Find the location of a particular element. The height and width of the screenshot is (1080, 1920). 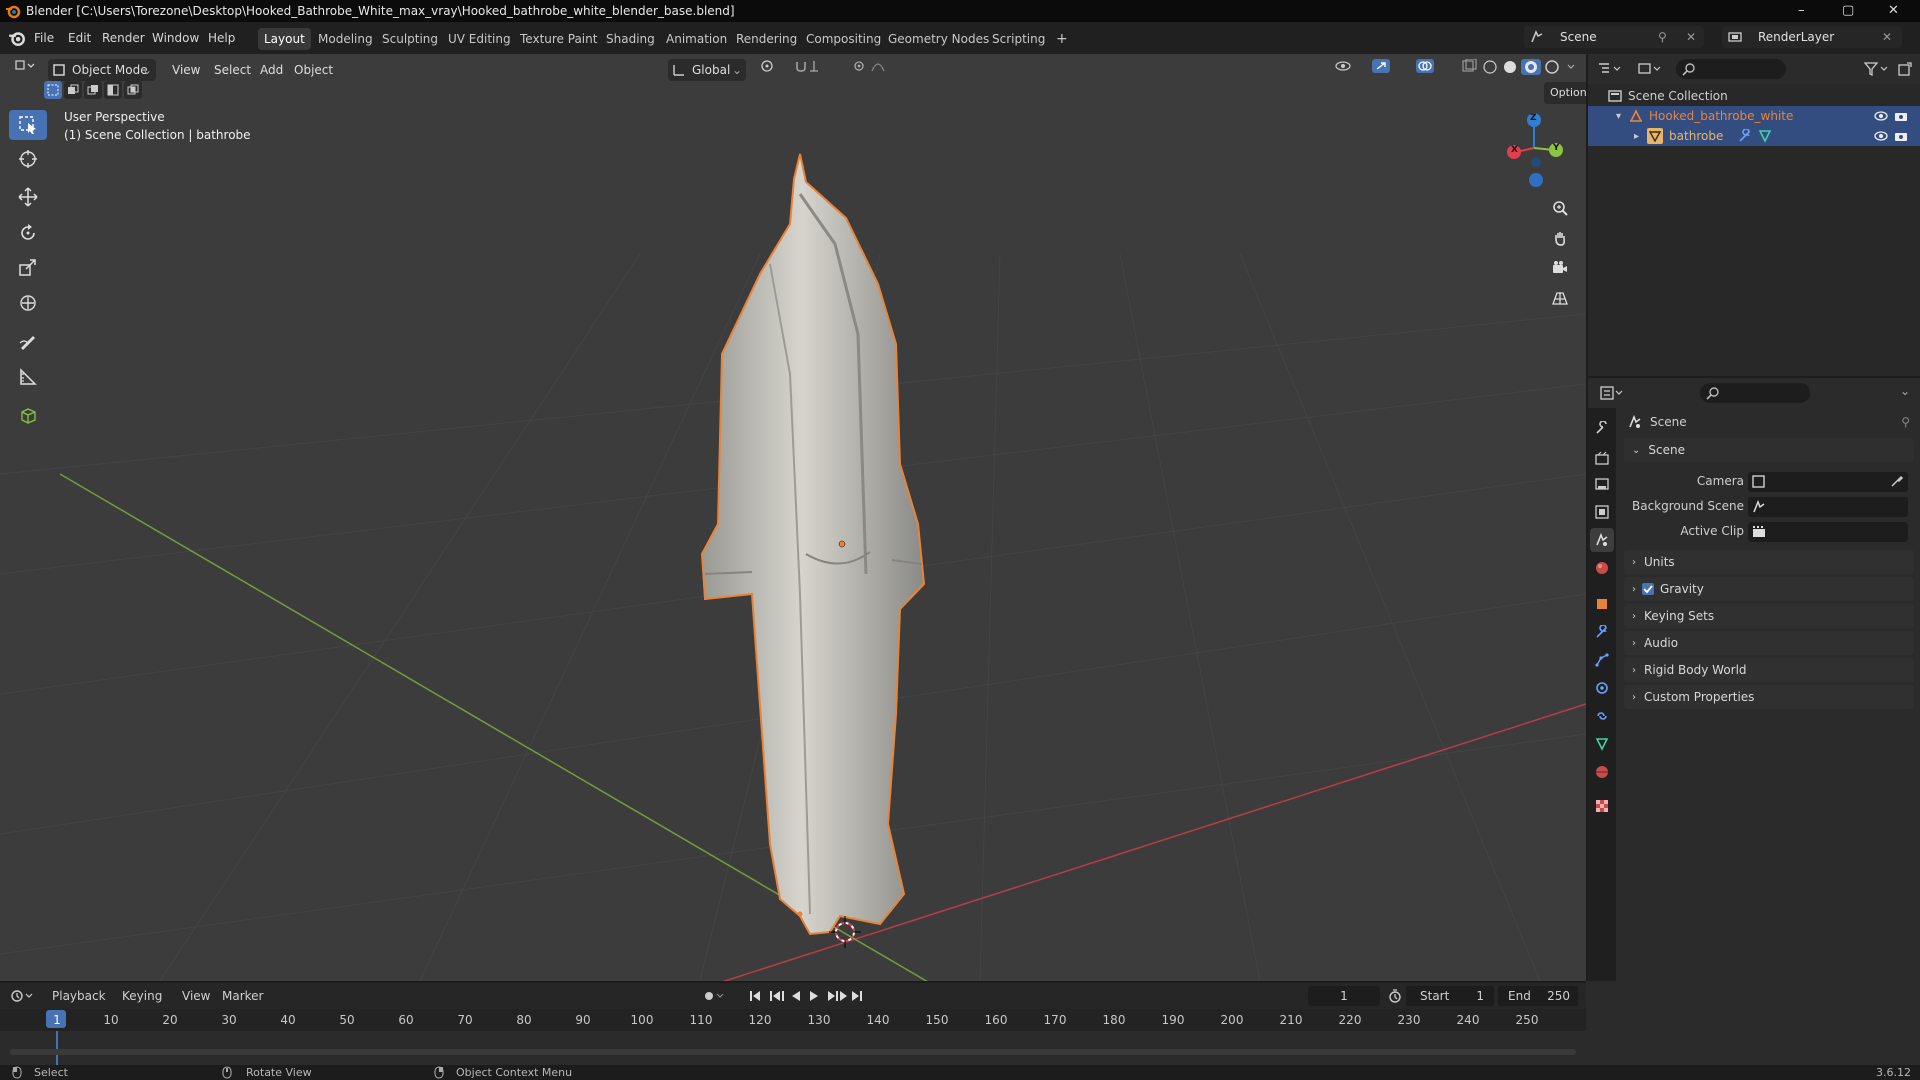

panel-keying-sets: › Keying Sets is located at coordinates (1769, 616).